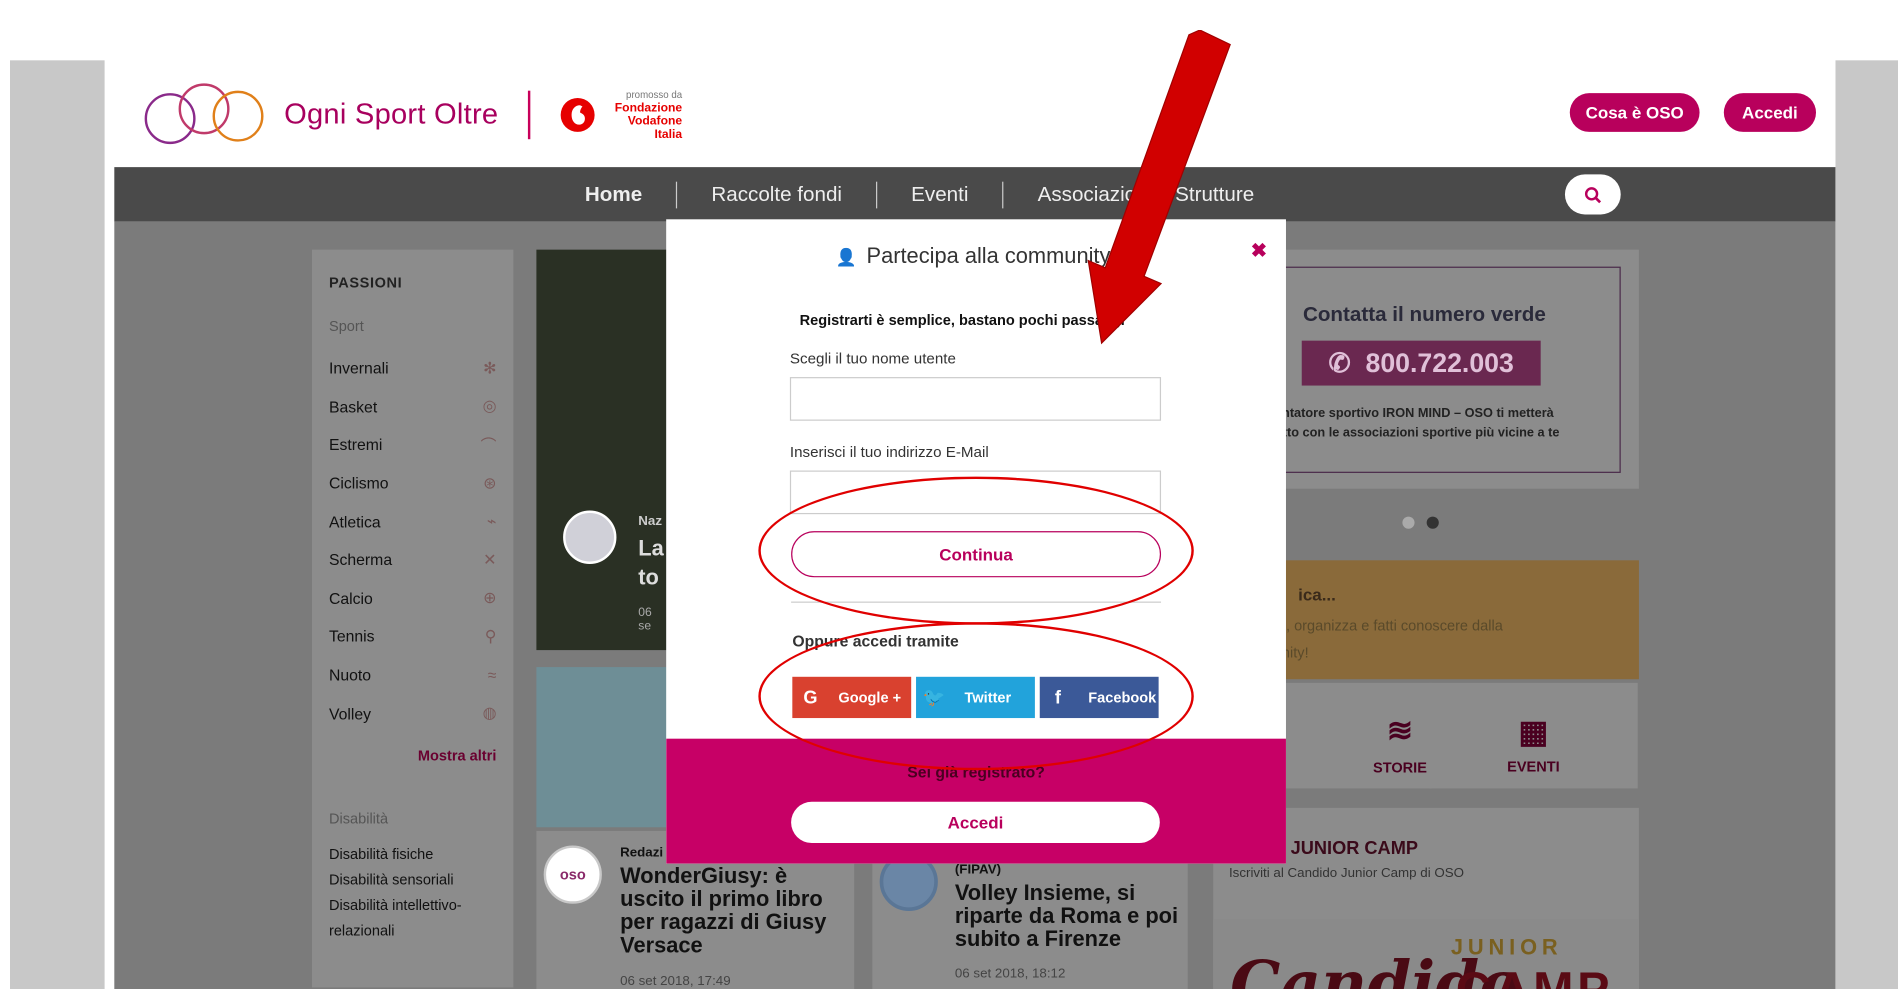 The image size is (1902, 989). Describe the element at coordinates (492, 675) in the screenshot. I see `swimmer-icon: ≈` at that location.